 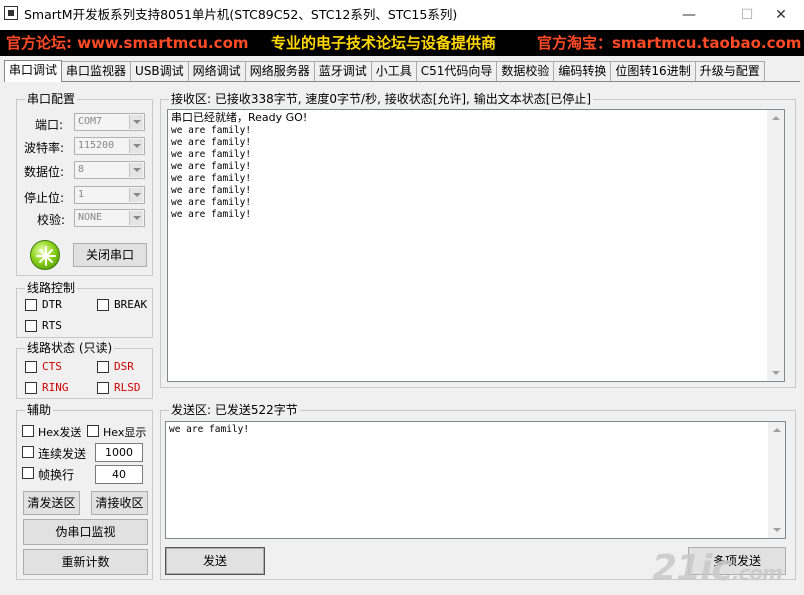 I want to click on sparkle-icon, so click(x=46, y=256).